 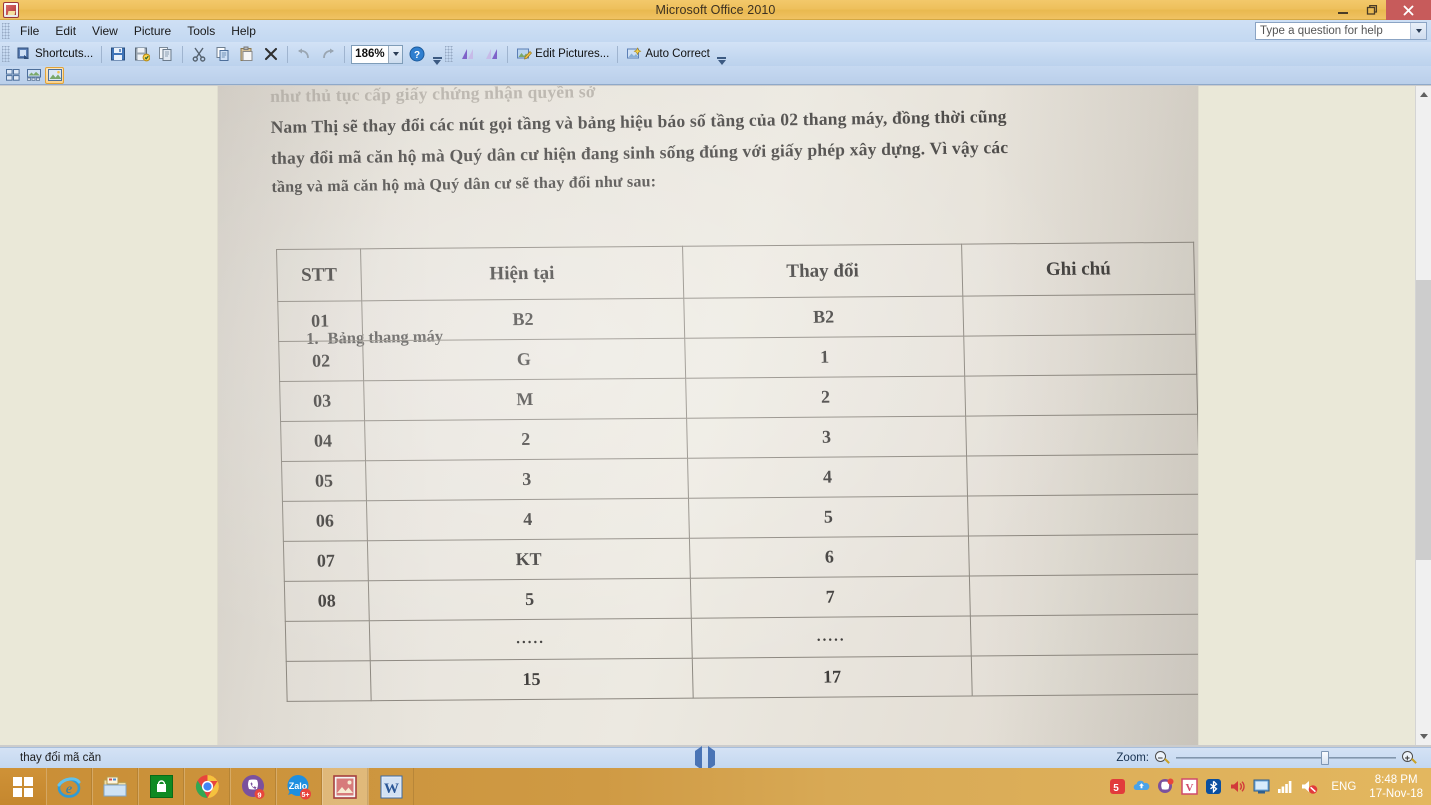 What do you see at coordinates (1261, 786) in the screenshot?
I see `monitor-icon` at bounding box center [1261, 786].